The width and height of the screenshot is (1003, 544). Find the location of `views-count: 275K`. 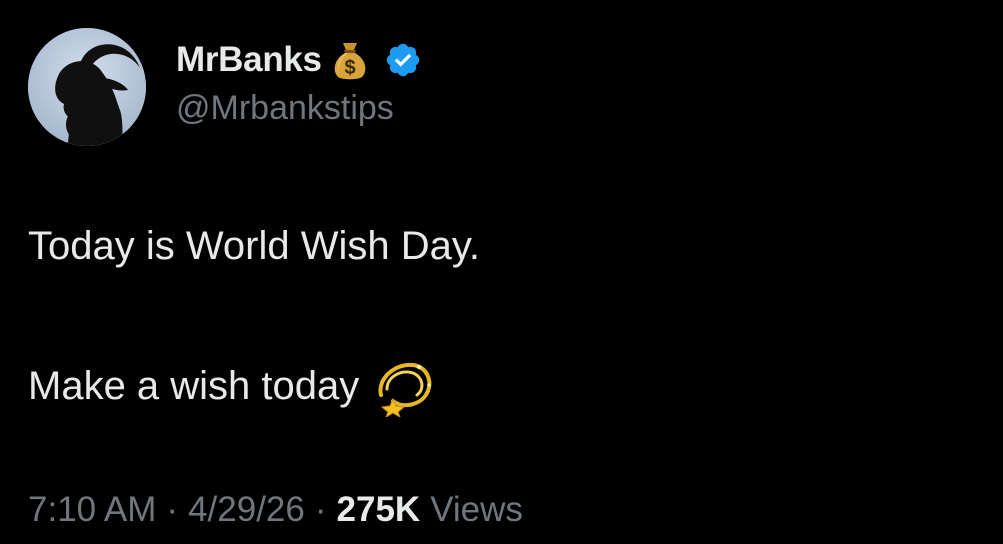

views-count: 275K is located at coordinates (379, 510).